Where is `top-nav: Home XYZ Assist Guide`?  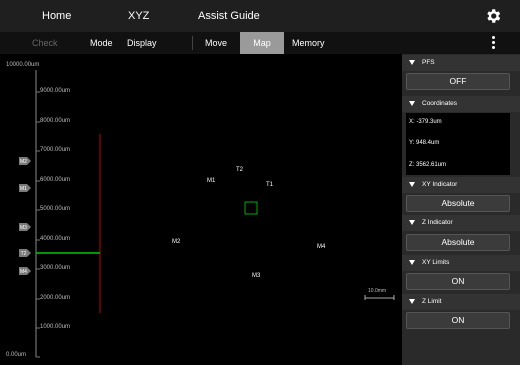
top-nav: Home XYZ Assist Guide is located at coordinates (260, 16).